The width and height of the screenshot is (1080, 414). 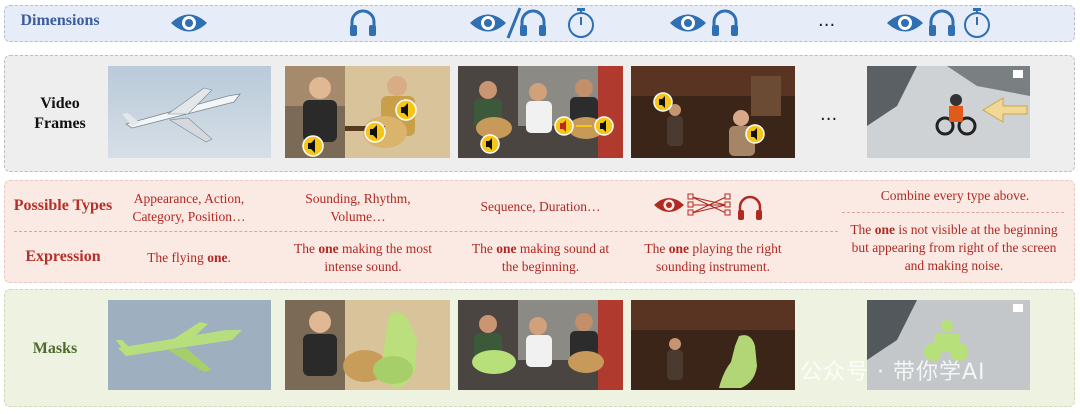 I want to click on expression-col1-bold: one, so click(x=217, y=257).